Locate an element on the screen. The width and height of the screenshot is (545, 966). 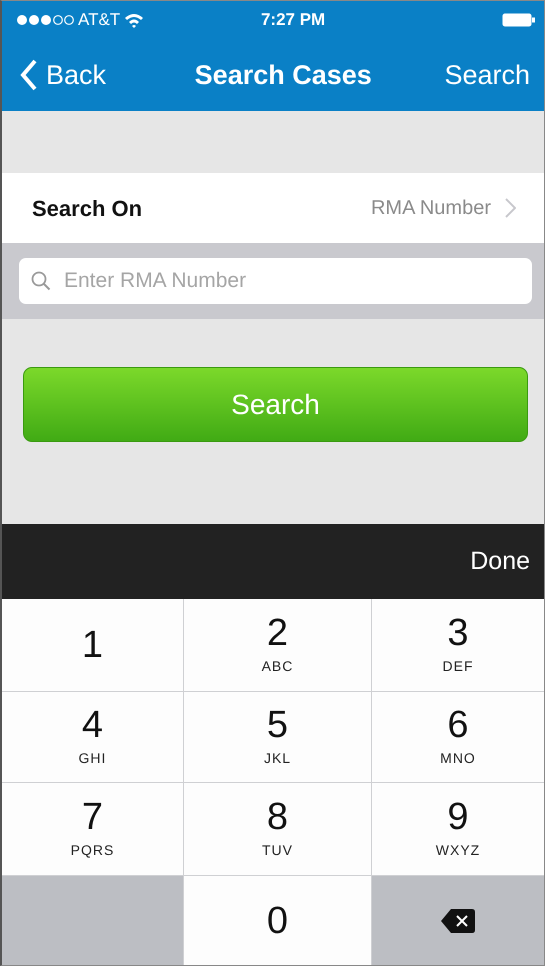
search-icon is located at coordinates (41, 281).